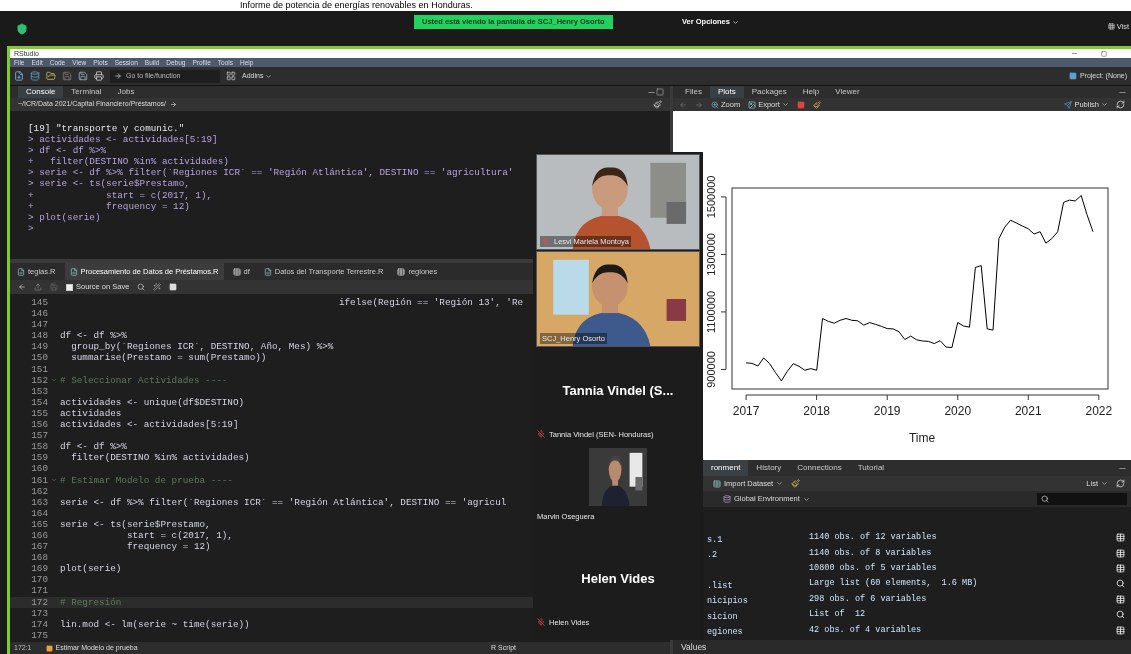  What do you see at coordinates (694, 647) in the screenshot?
I see `section-header: Values` at bounding box center [694, 647].